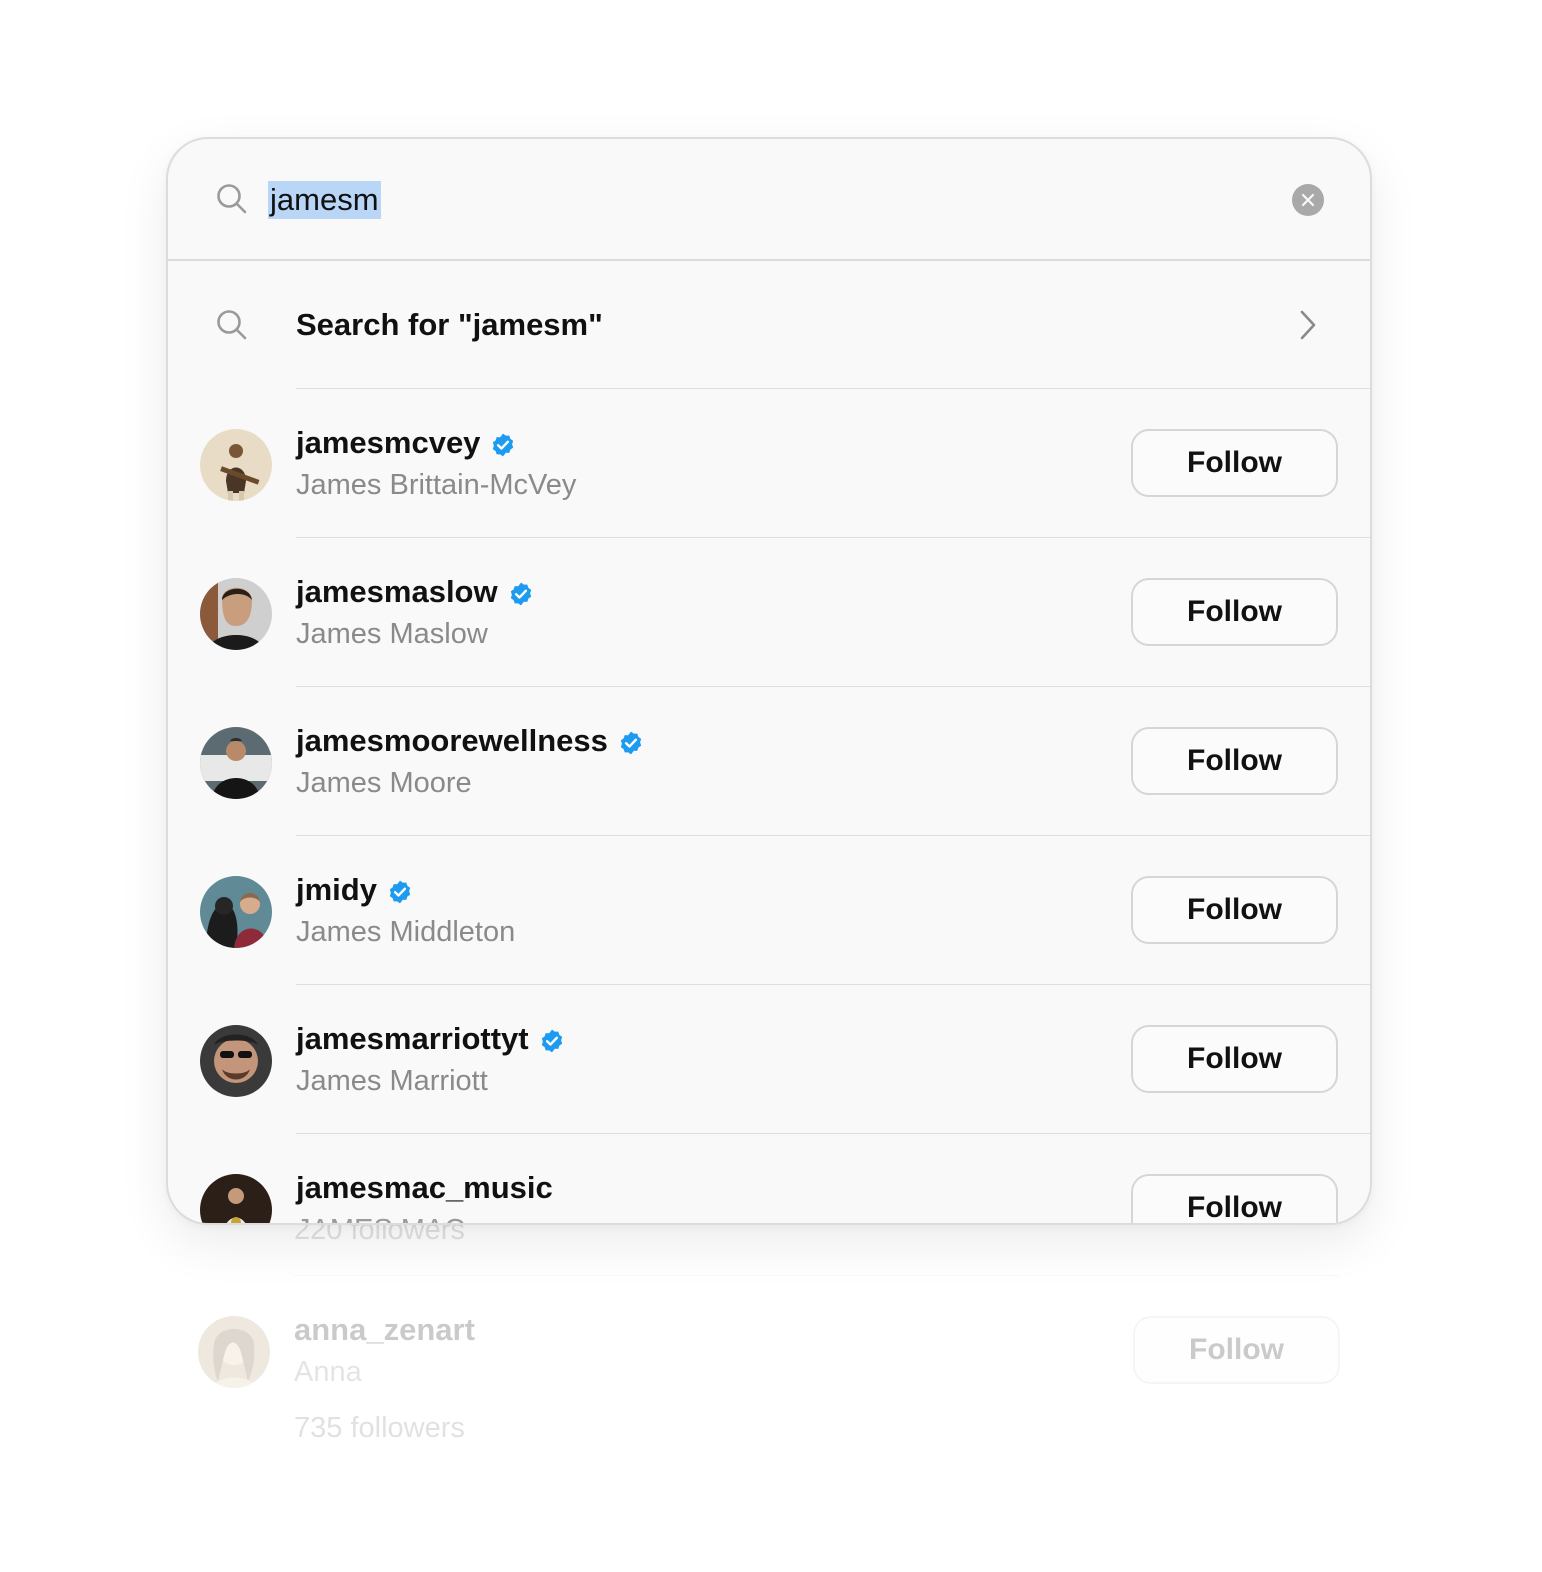 The image size is (1542, 1572). Describe the element at coordinates (769, 761) in the screenshot. I see `list-item: jamesmoorewellness James Moore Follow` at that location.